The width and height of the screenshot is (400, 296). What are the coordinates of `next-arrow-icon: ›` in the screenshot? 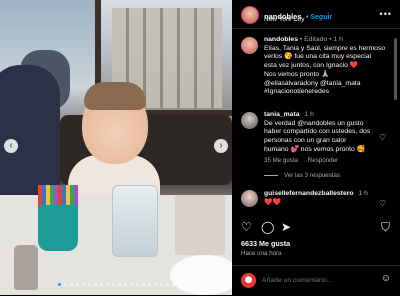 It's located at (221, 146).